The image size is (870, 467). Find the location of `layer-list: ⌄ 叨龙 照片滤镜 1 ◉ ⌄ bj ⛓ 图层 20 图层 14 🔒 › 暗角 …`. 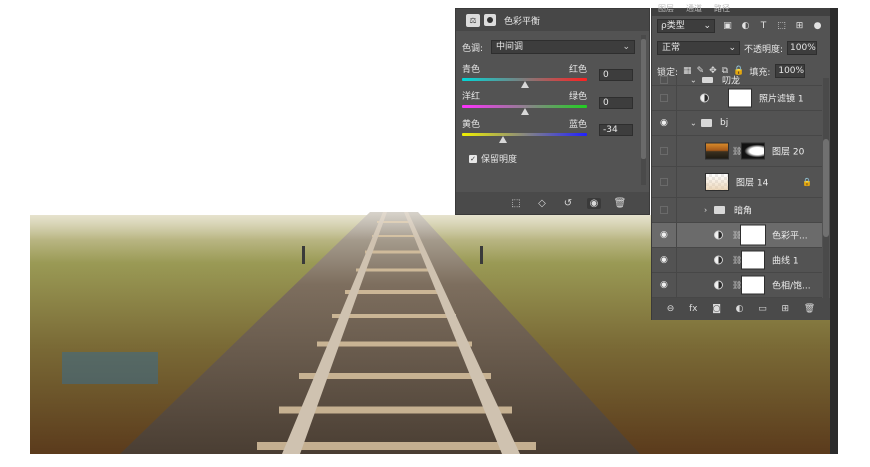

layer-list: ⌄ 叨龙 照片滤镜 1 ◉ ⌄ bj ⛓ 图层 20 图层 14 🔒 › 暗角 … is located at coordinates (737, 186).